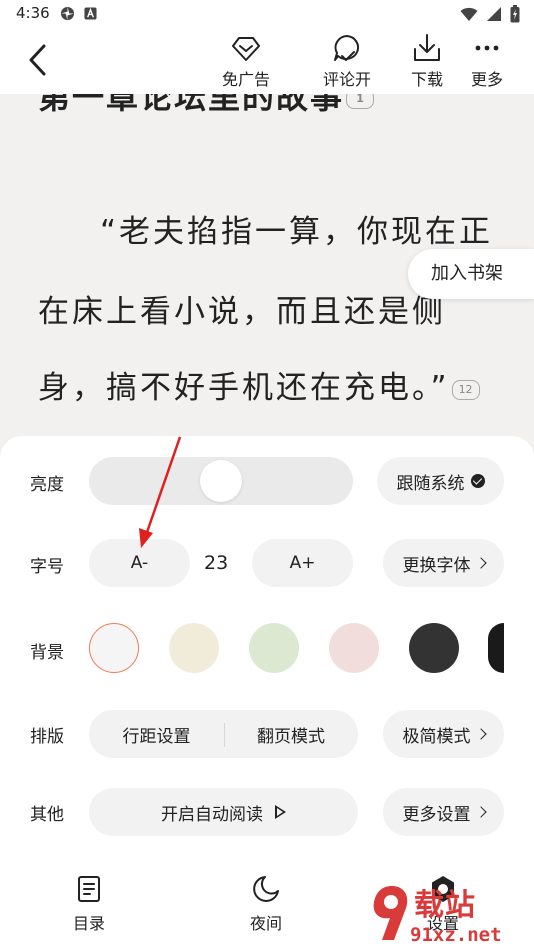 Image resolution: width=534 pixels, height=950 pixels. What do you see at coordinates (90, 13) in the screenshot?
I see `app-notification-icon` at bounding box center [90, 13].